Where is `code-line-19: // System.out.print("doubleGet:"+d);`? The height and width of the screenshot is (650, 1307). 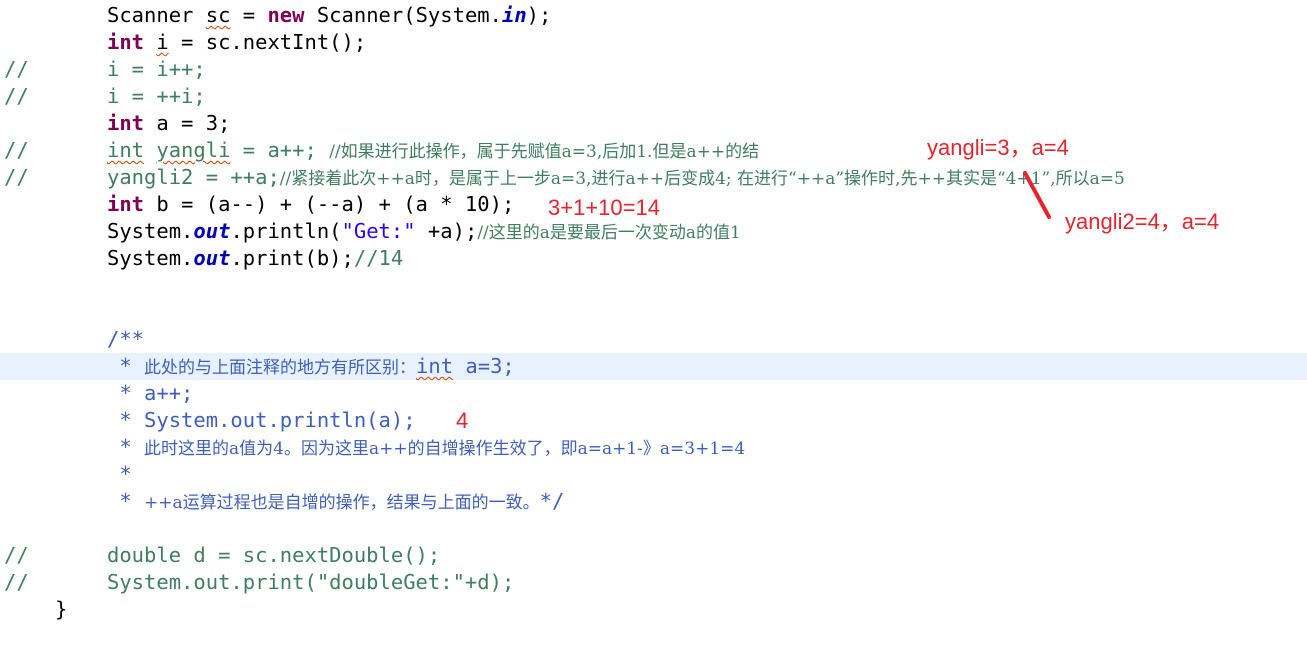 code-line-19: // System.out.print("doubleGet:"+d); is located at coordinates (653, 582).